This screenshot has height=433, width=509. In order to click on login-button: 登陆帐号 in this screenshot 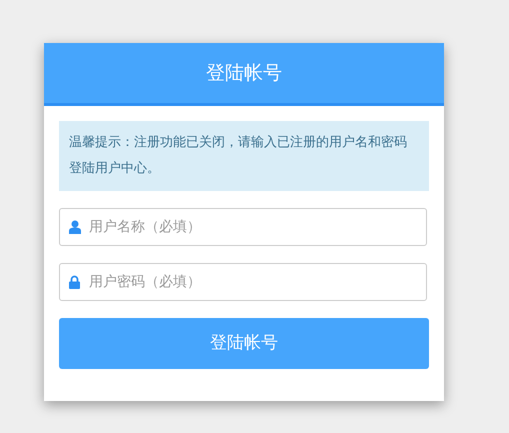, I will do `click(244, 343)`.